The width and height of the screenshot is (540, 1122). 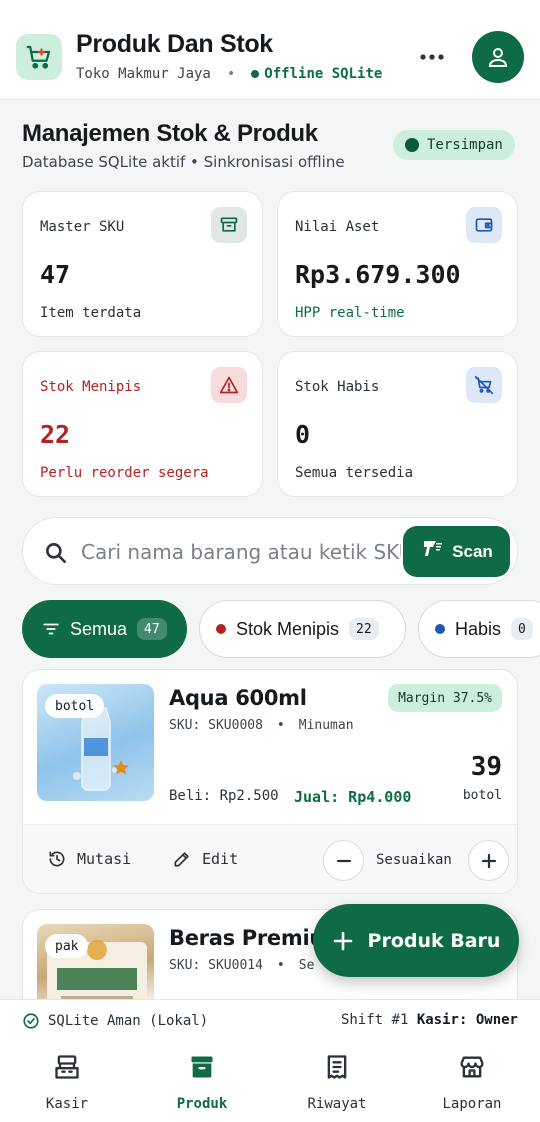 What do you see at coordinates (326, 725) in the screenshot?
I see `product-category: Minuman` at bounding box center [326, 725].